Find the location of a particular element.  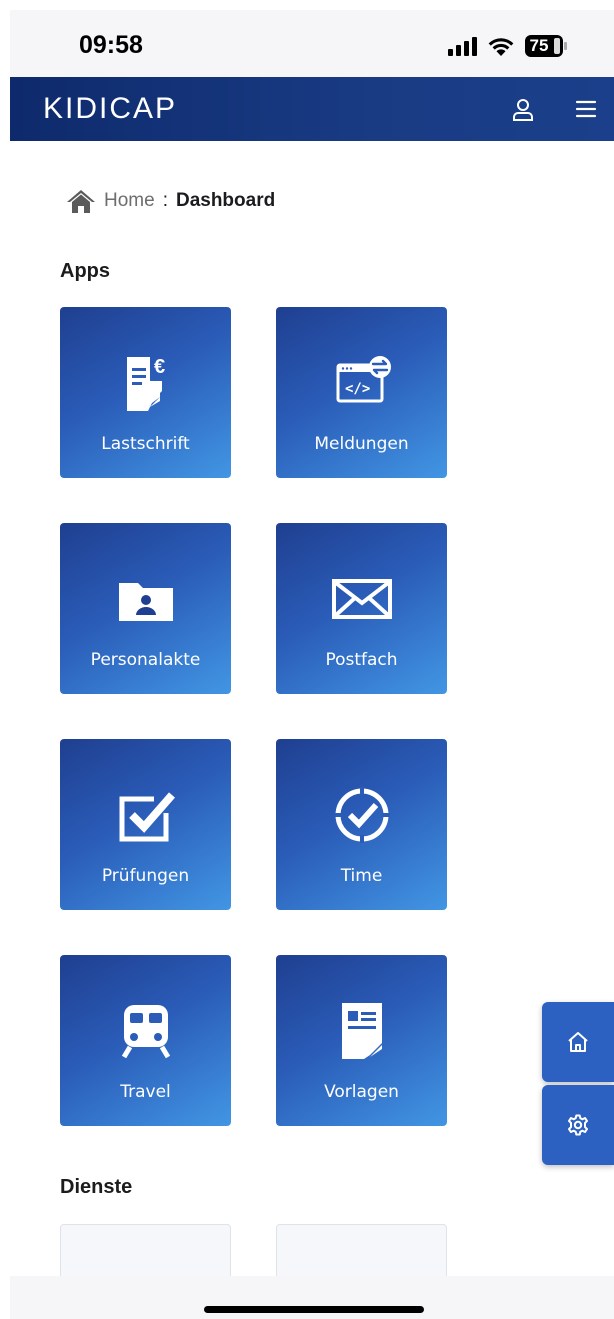

breadcrumb: Home : Dashboard is located at coordinates (170, 201).